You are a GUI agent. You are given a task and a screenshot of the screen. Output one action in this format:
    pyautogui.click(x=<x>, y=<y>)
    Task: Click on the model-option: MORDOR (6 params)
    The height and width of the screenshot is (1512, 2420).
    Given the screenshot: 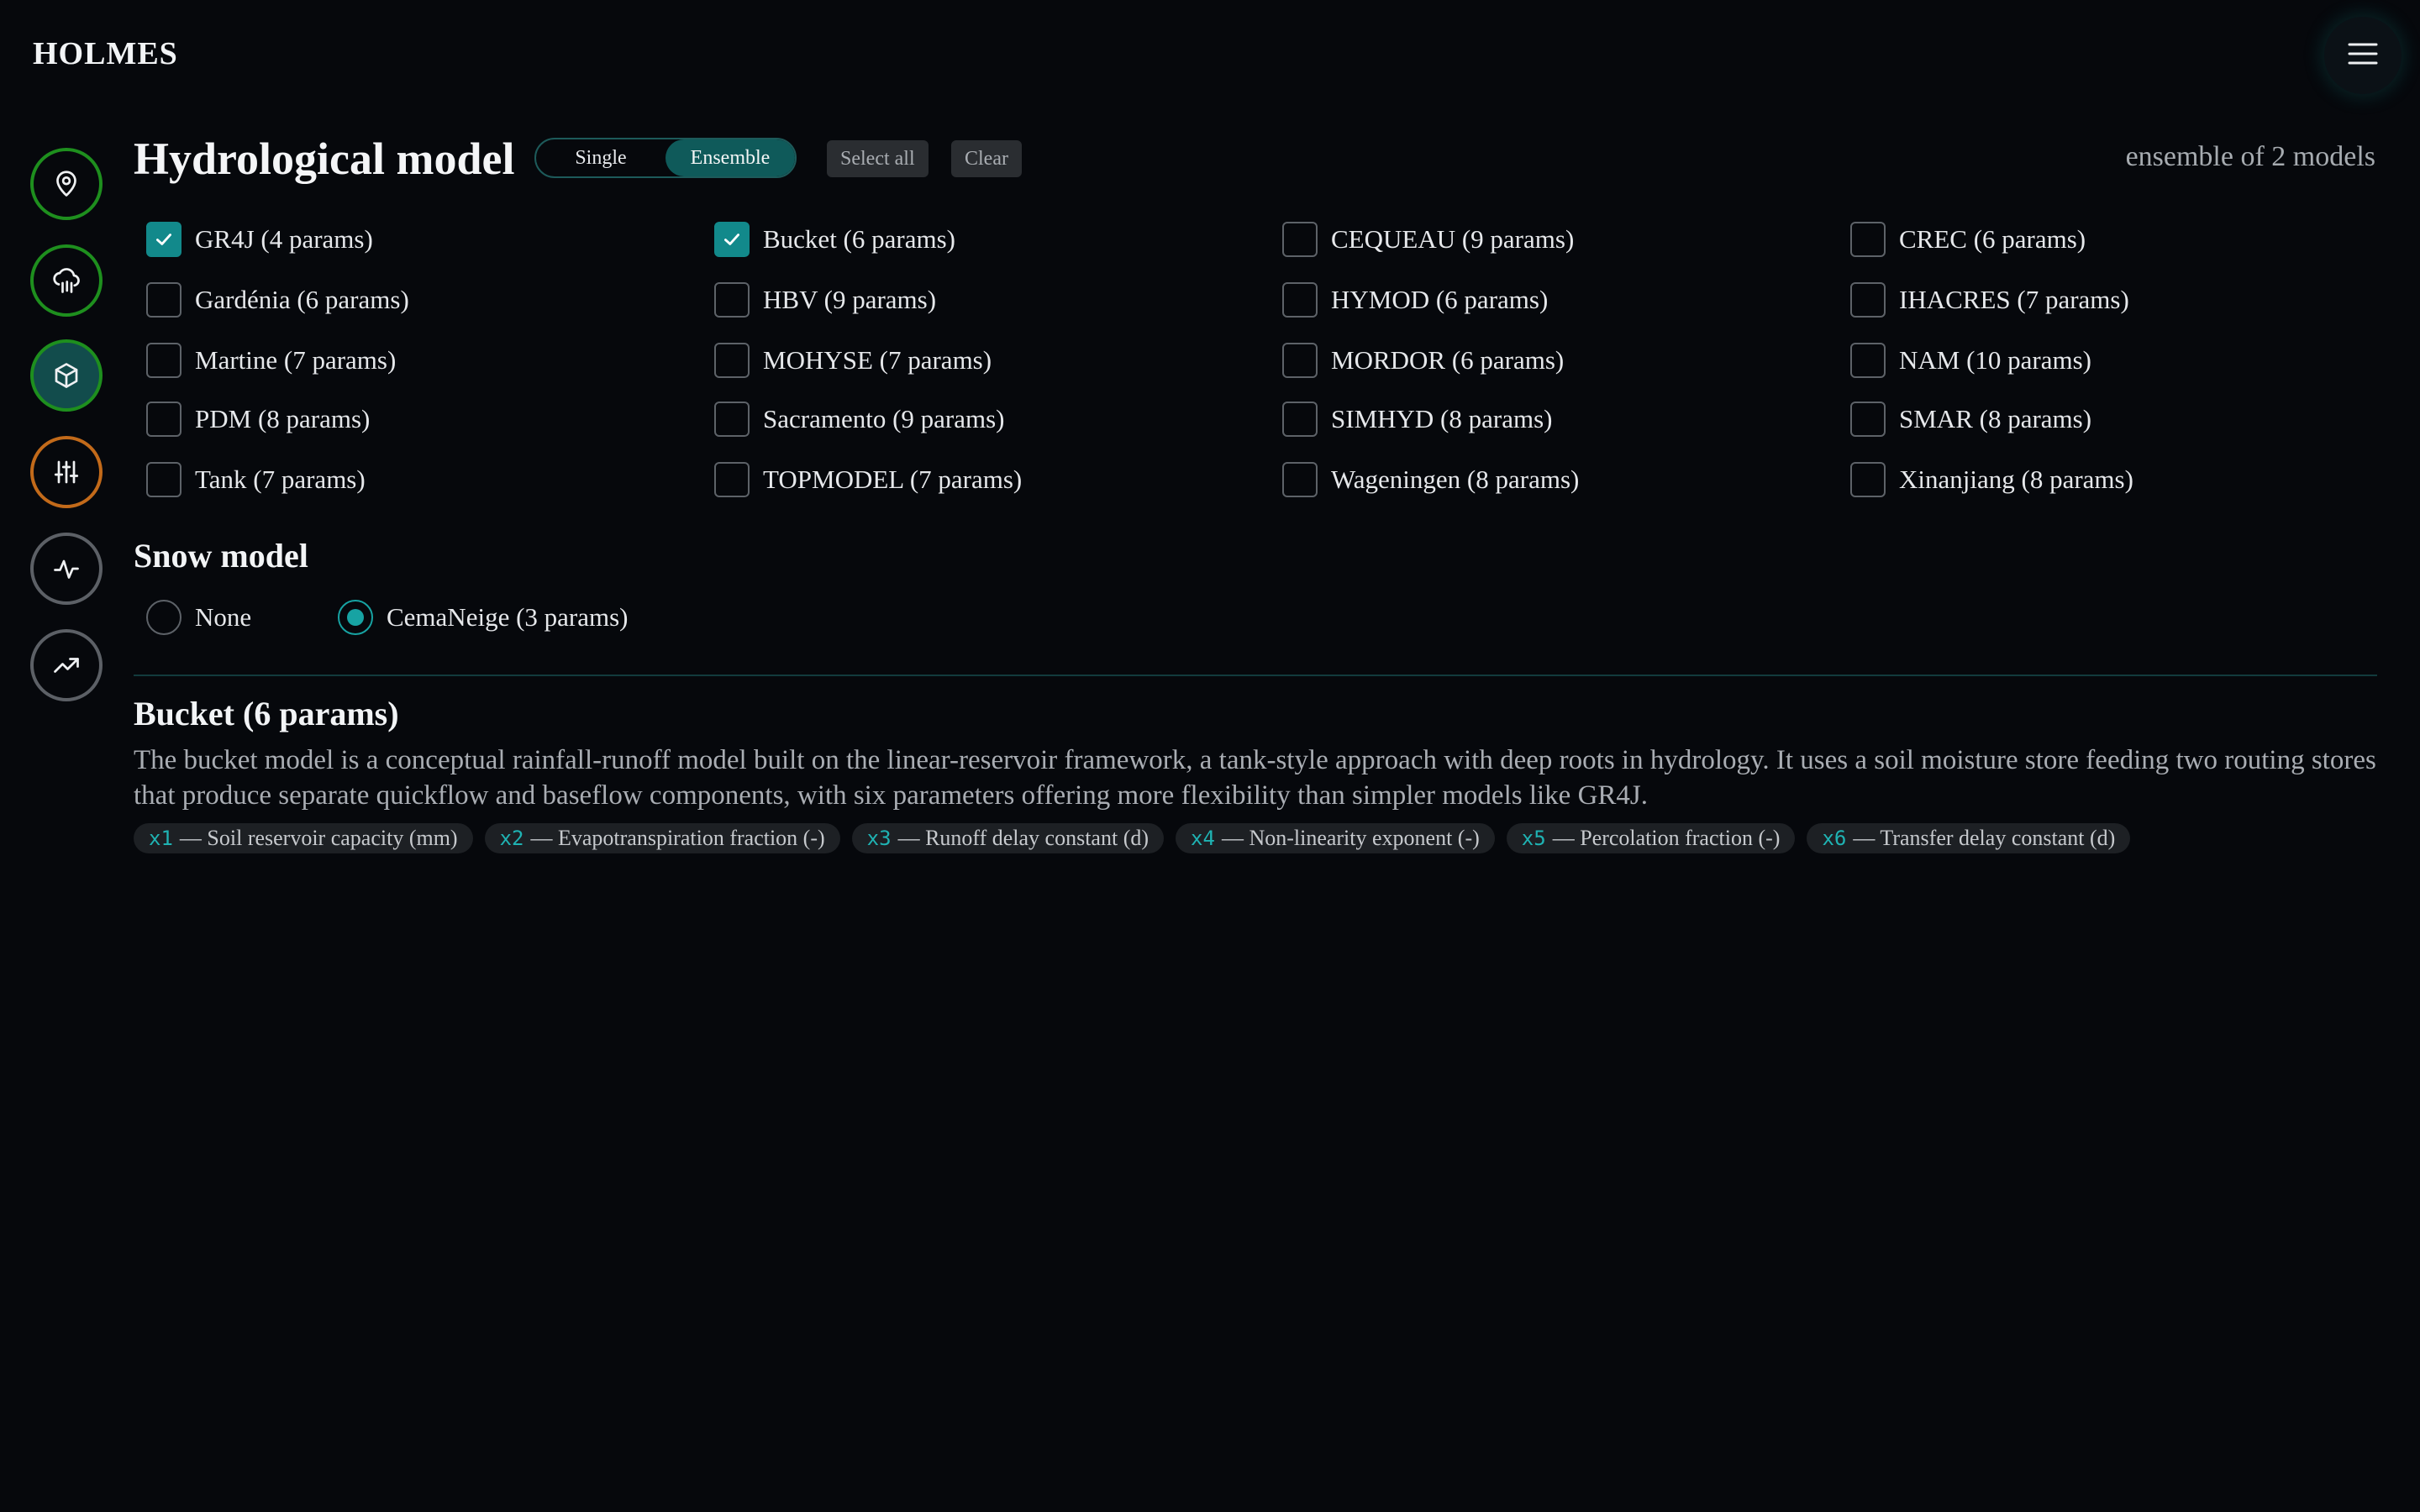 What is the action you would take?
    pyautogui.click(x=1423, y=360)
    